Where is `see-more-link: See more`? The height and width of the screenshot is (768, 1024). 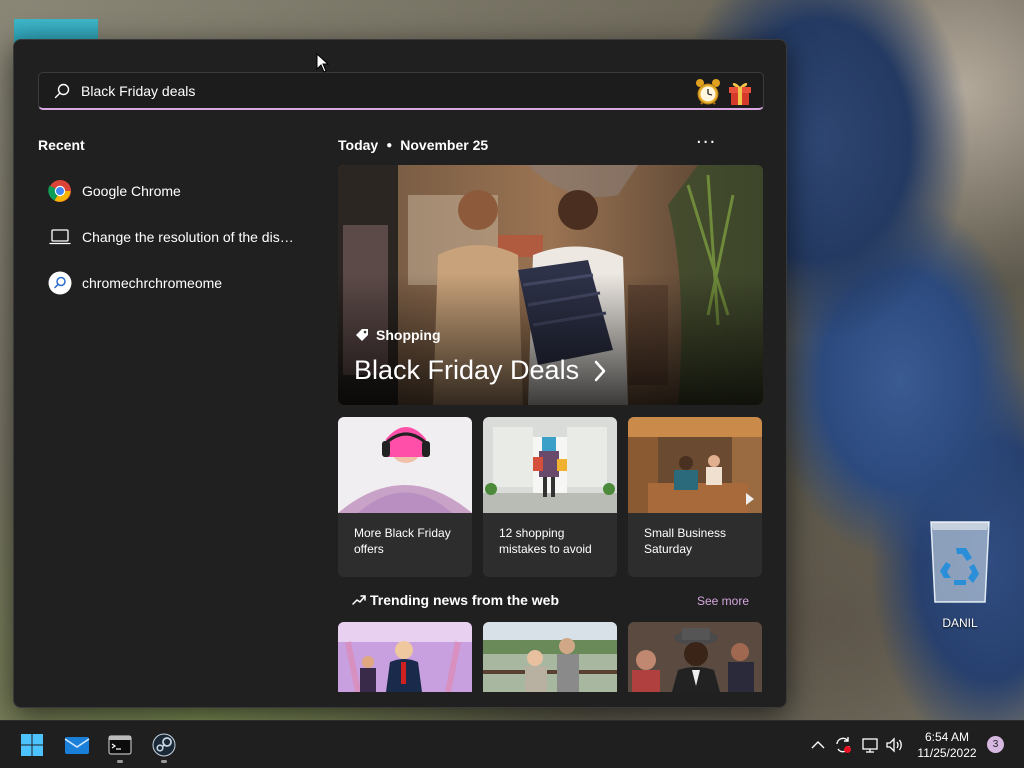 see-more-link: See more is located at coordinates (723, 601).